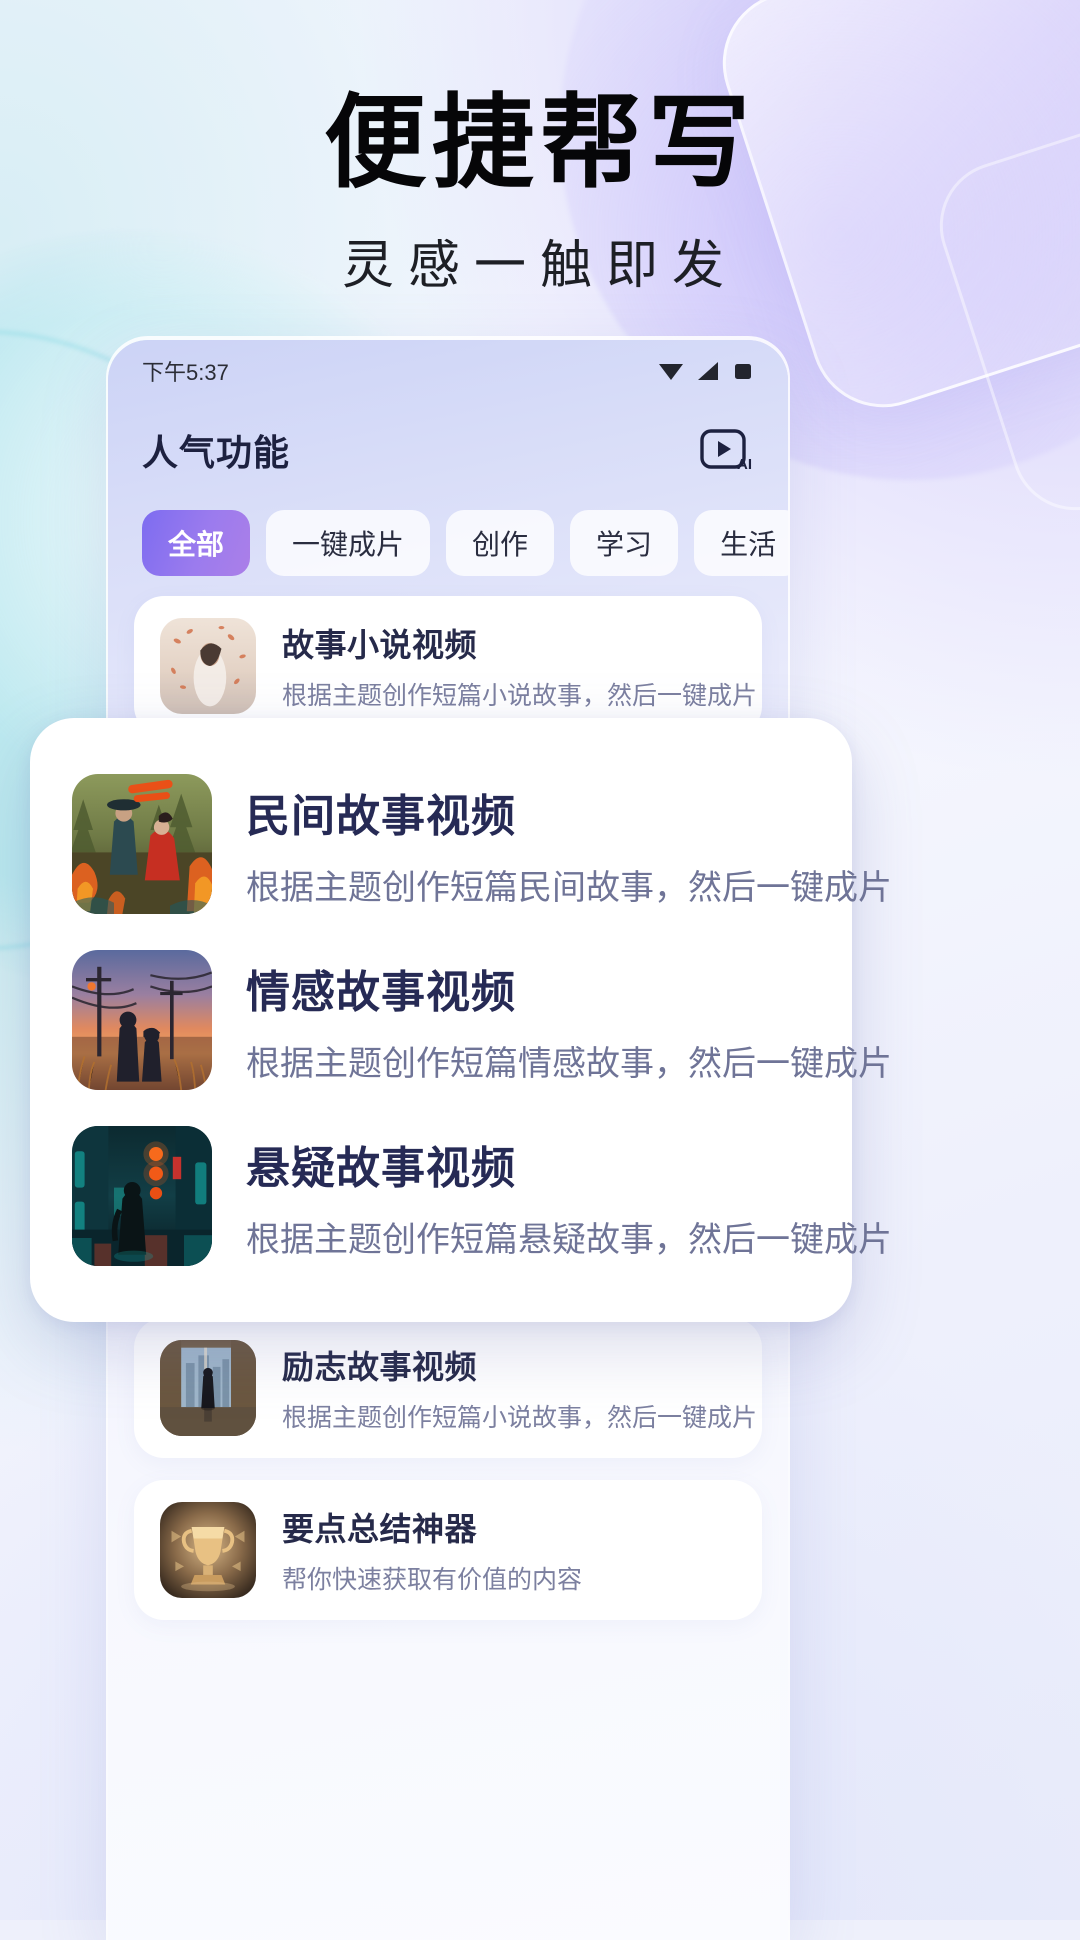  I want to click on list-item: 要点总结神器 帮你快速获取有价值的内容, so click(448, 1550).